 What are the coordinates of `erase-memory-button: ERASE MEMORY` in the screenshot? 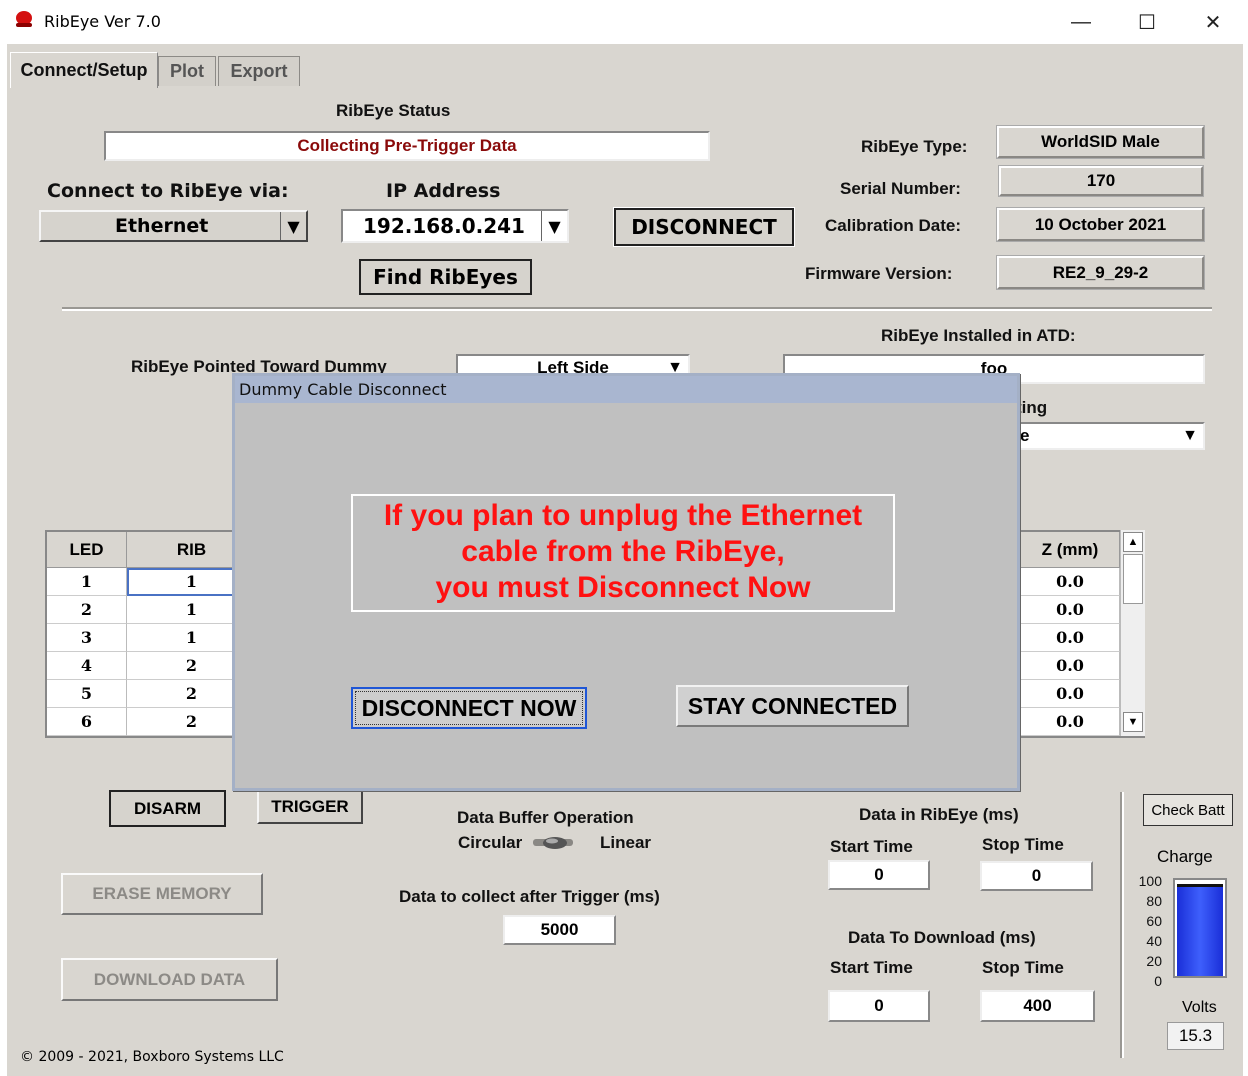 It's located at (162, 894).